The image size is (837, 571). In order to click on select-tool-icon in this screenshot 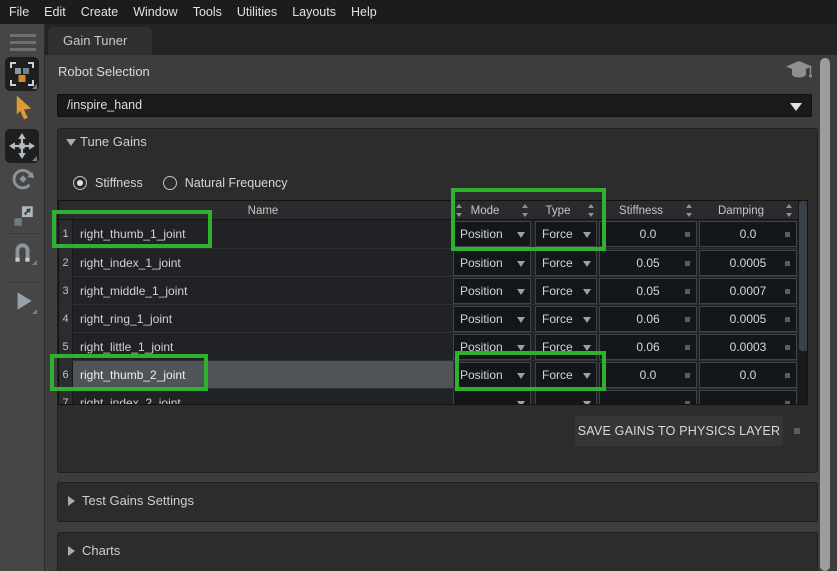, I will do `click(22, 74)`.